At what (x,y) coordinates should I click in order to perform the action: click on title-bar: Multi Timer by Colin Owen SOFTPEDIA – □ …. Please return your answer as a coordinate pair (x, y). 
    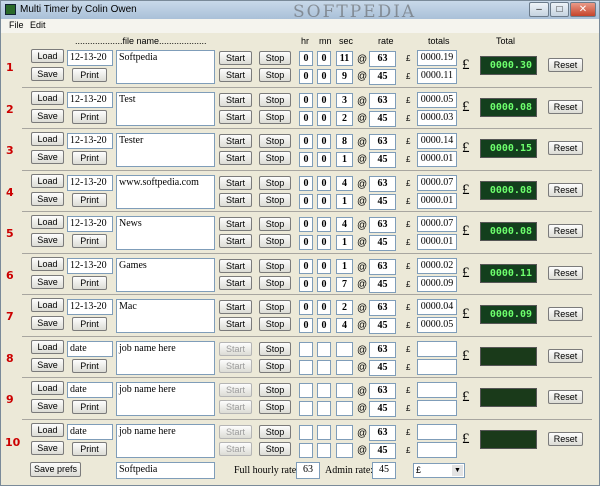
    Looking at the image, I should click on (300, 11).